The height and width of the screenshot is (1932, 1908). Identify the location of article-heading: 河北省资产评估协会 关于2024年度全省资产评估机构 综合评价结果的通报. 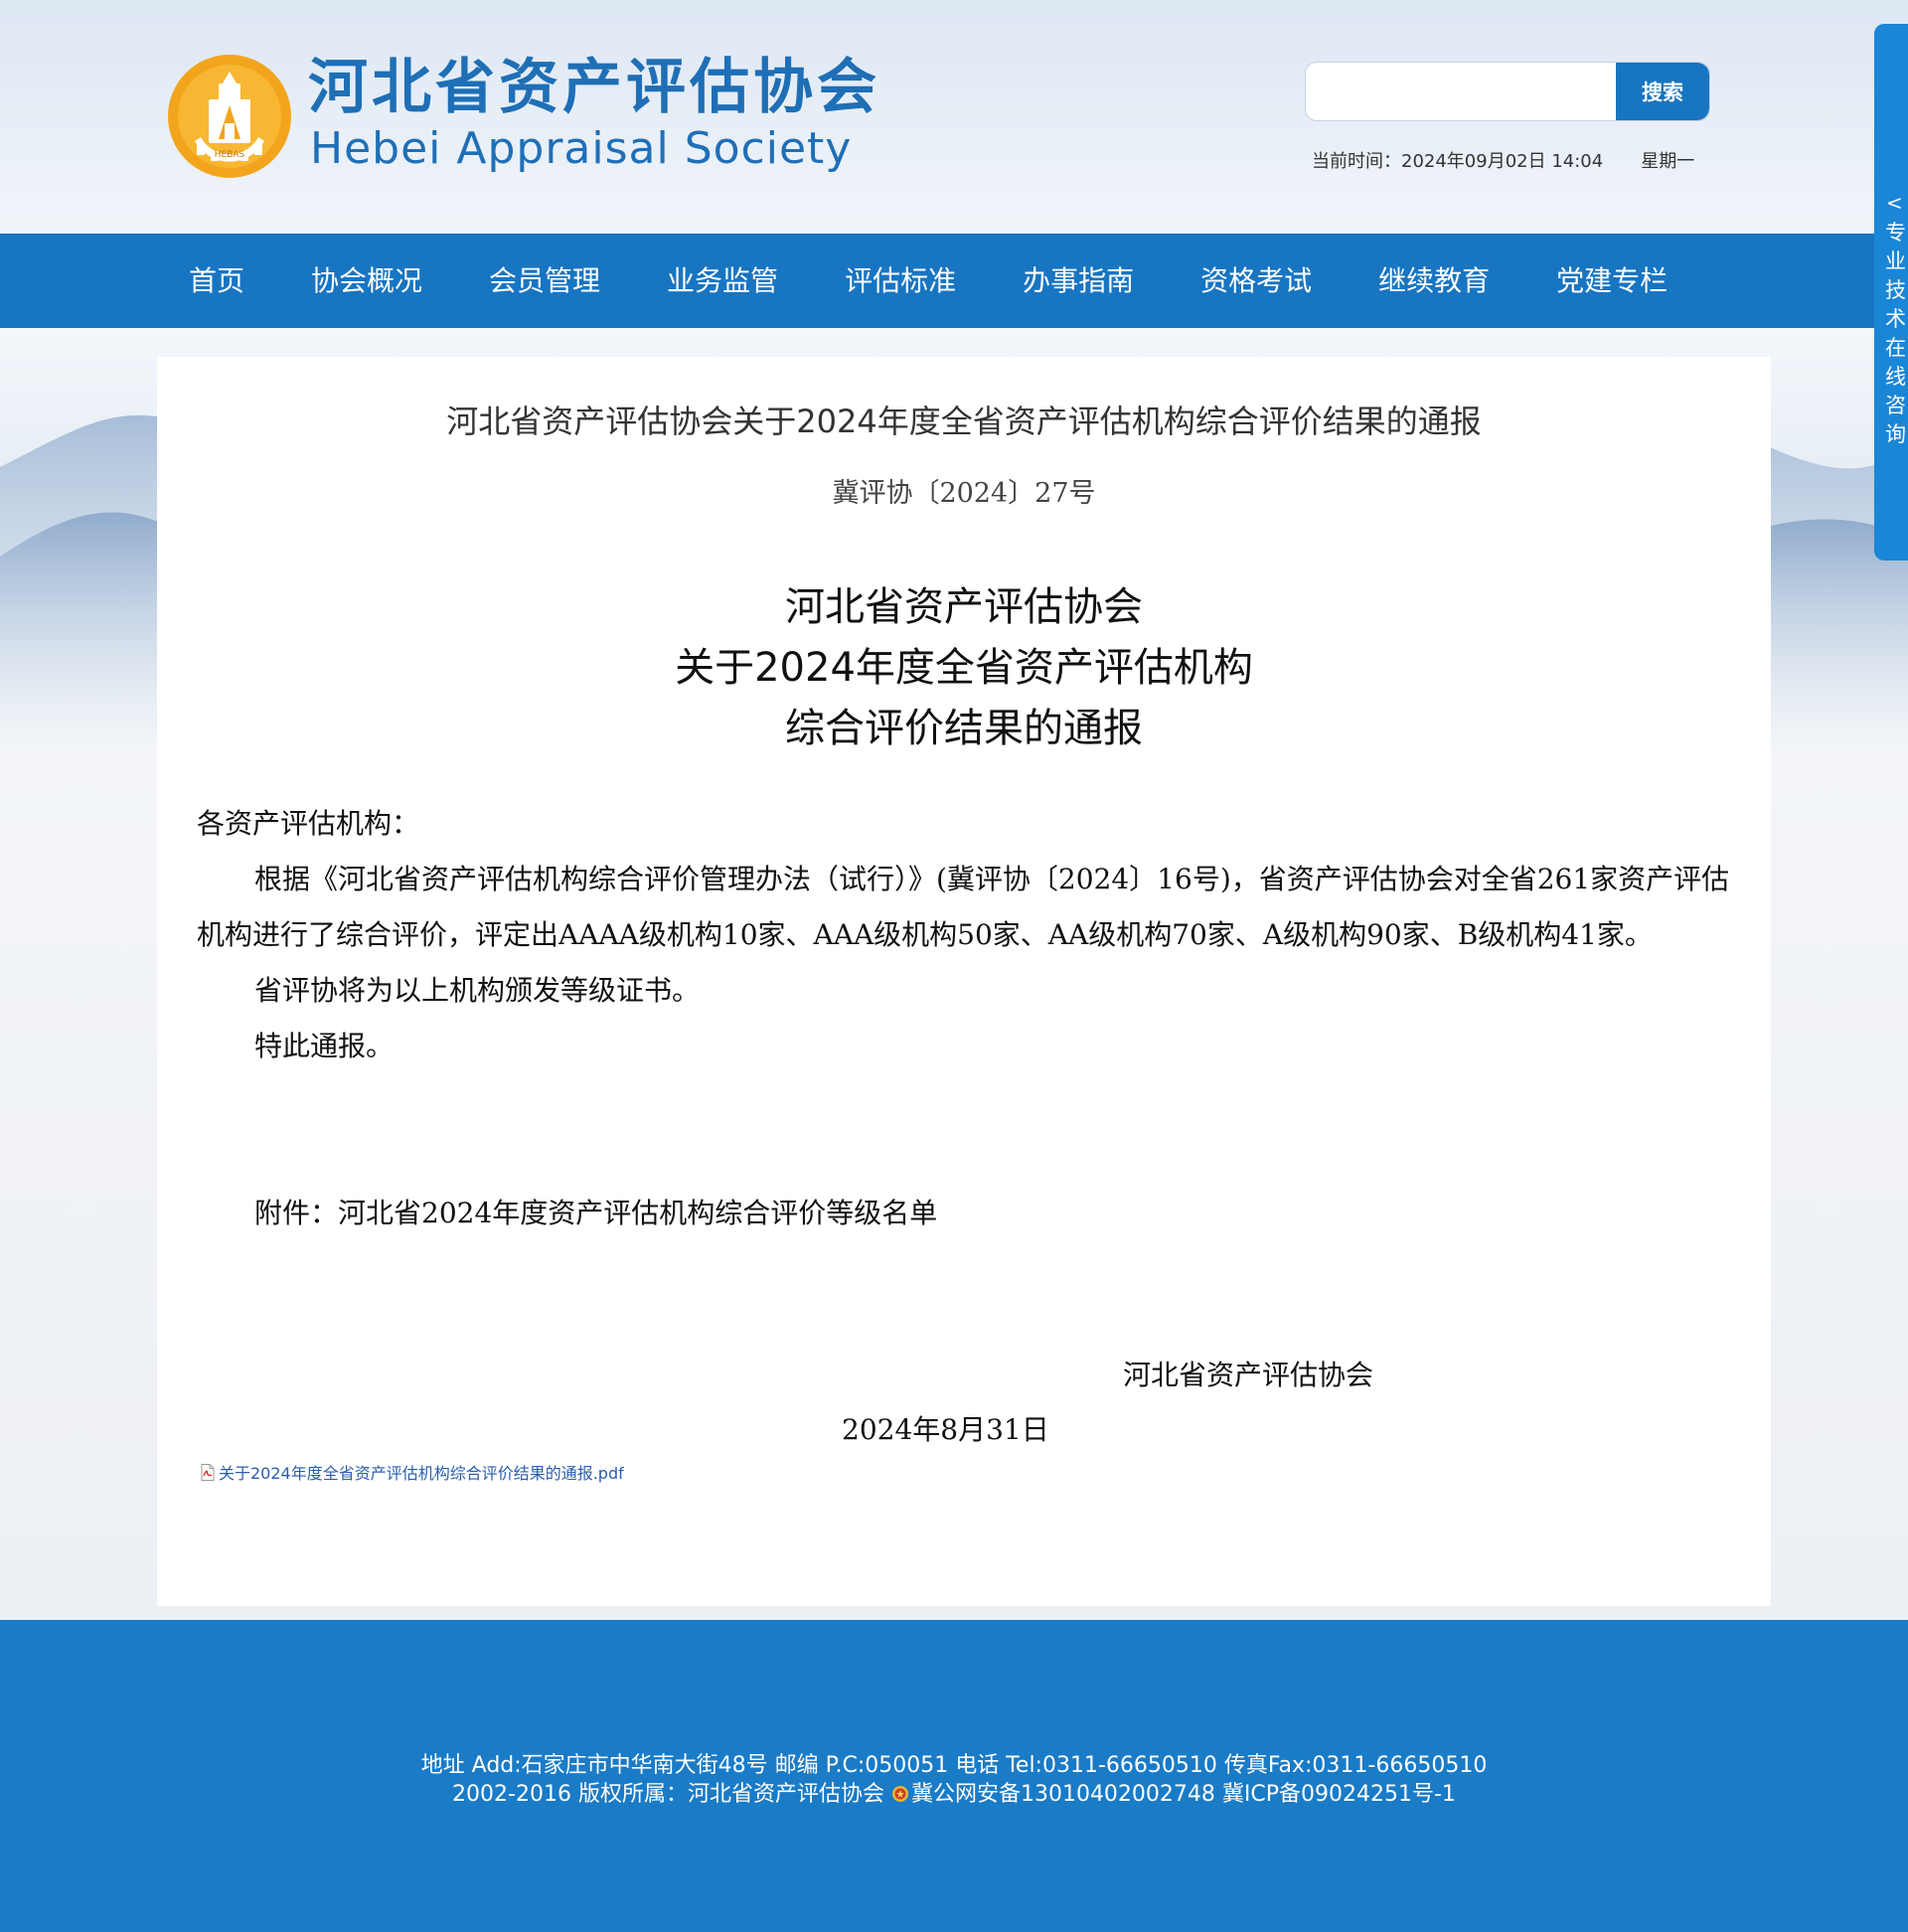
(964, 668).